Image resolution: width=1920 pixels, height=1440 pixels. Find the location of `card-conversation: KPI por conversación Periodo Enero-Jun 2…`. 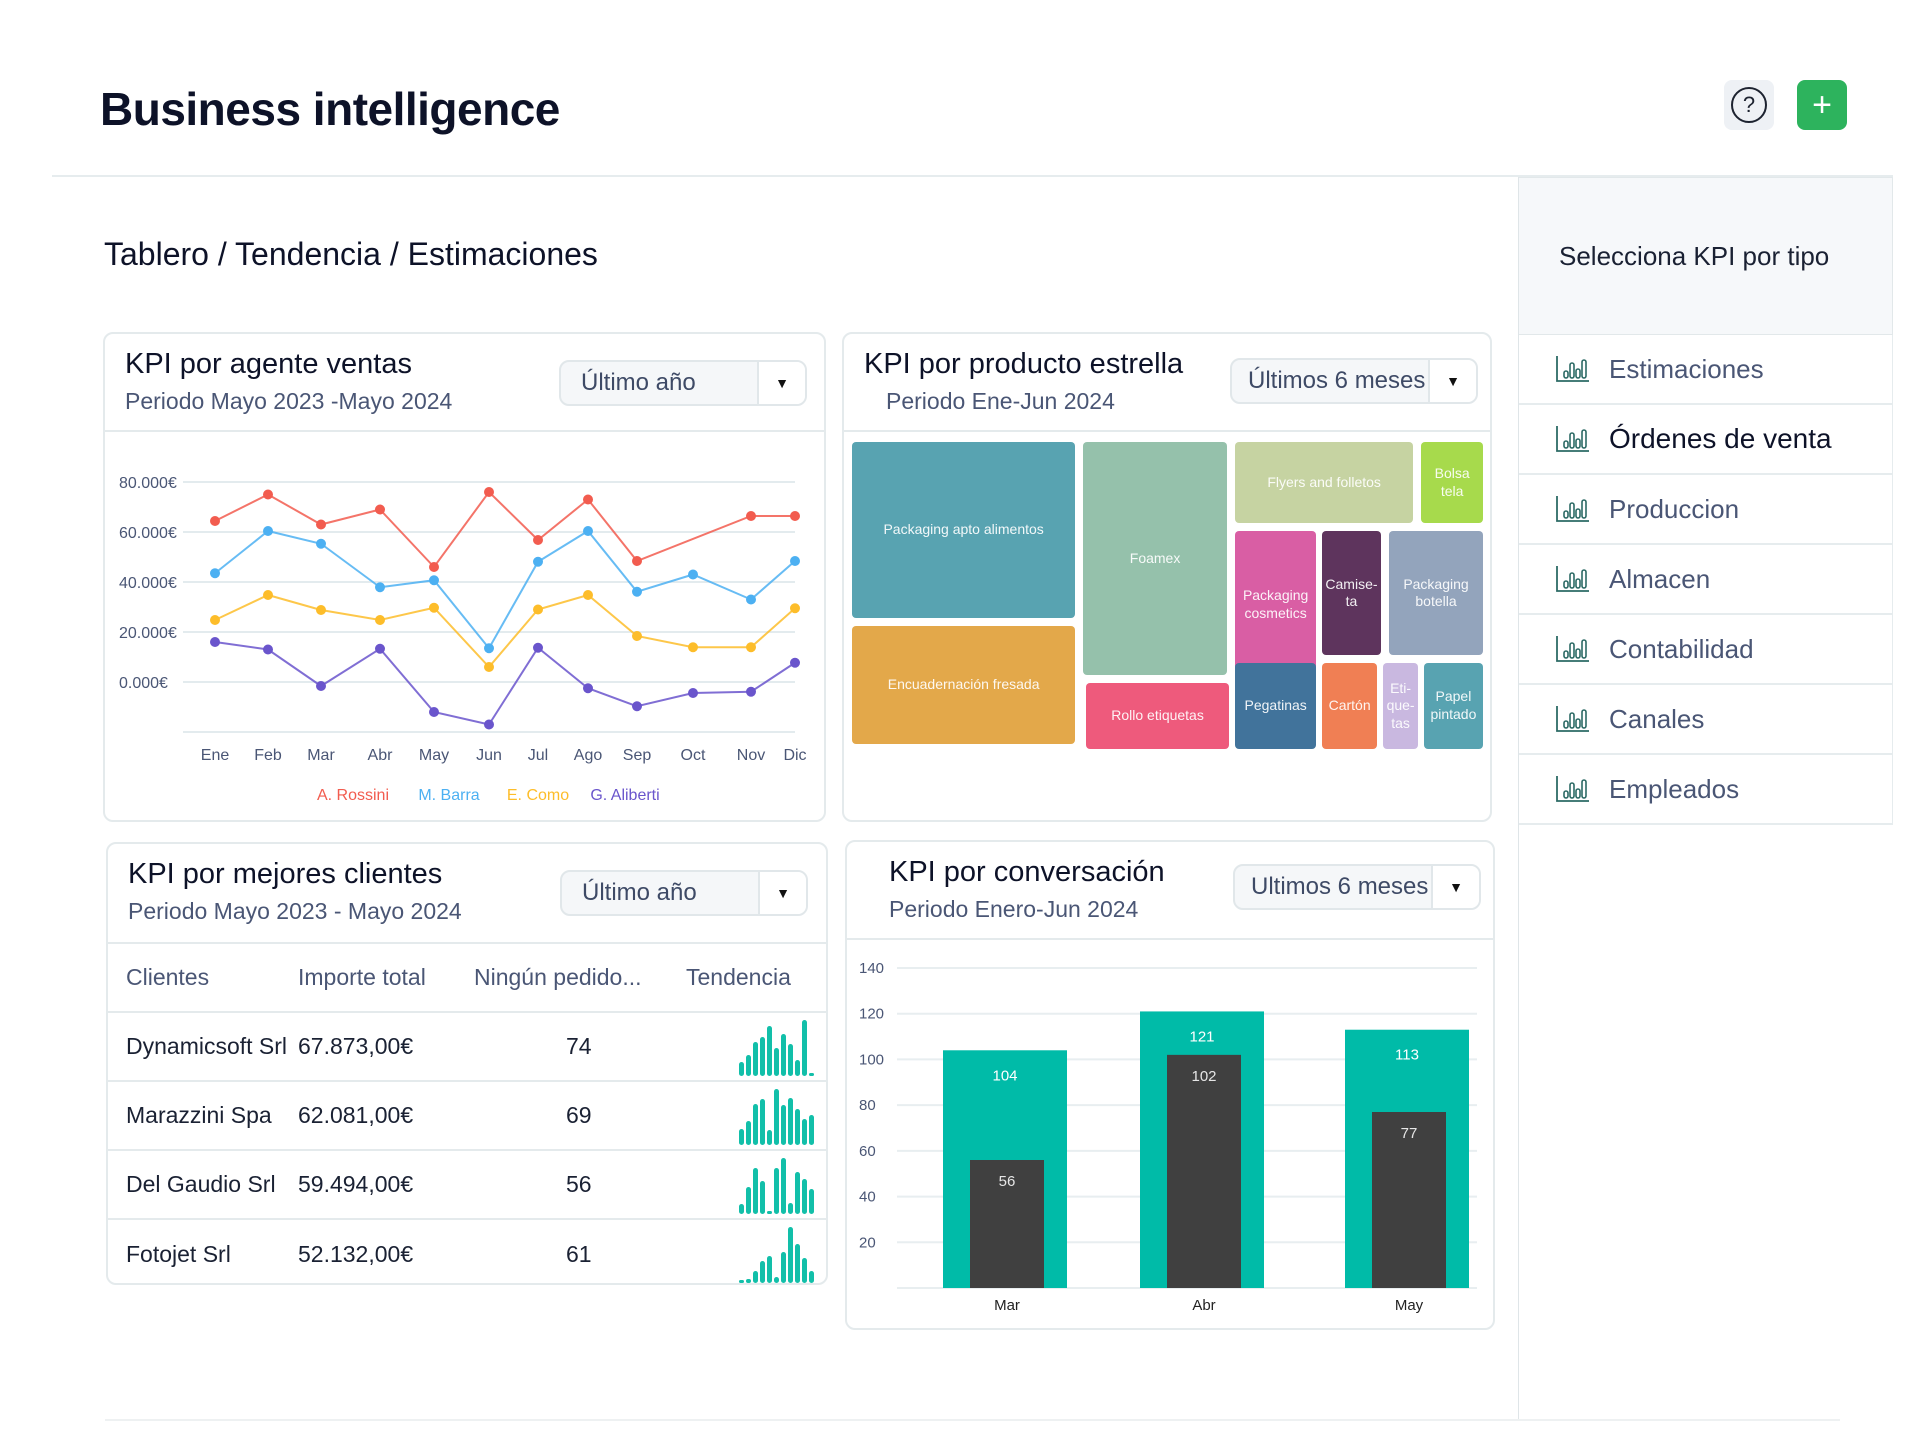

card-conversation: KPI por conversación Periodo Enero-Jun 2… is located at coordinates (1170, 1085).